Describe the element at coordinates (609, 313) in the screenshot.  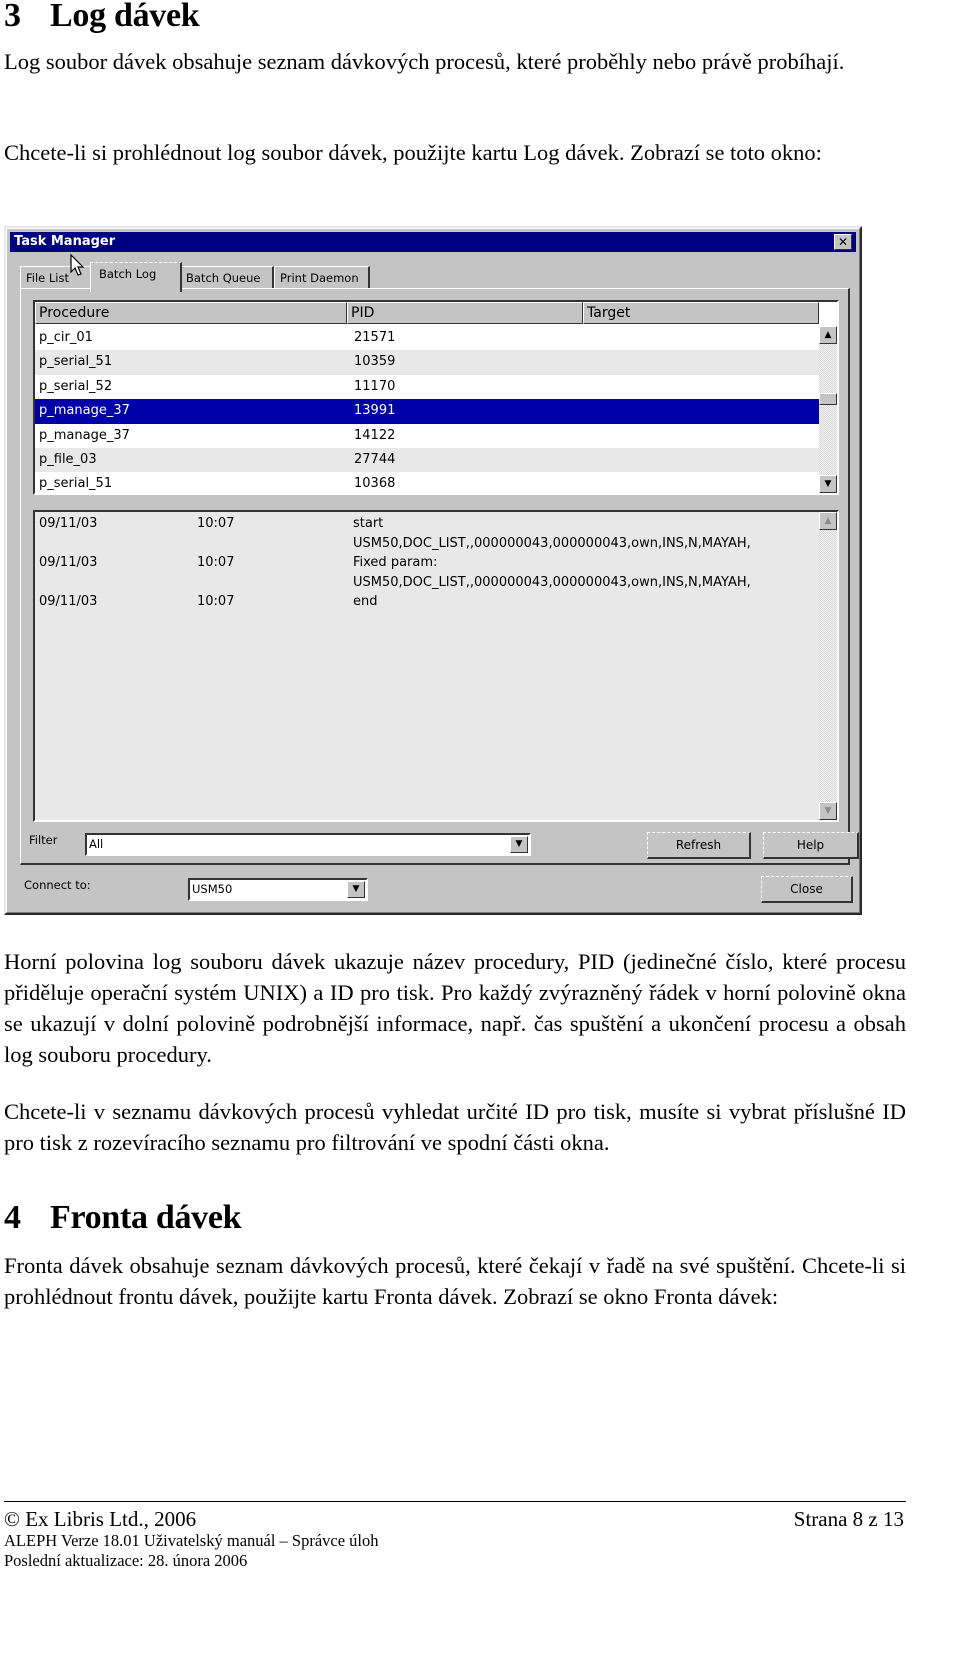
I see `header-label: Target` at that location.